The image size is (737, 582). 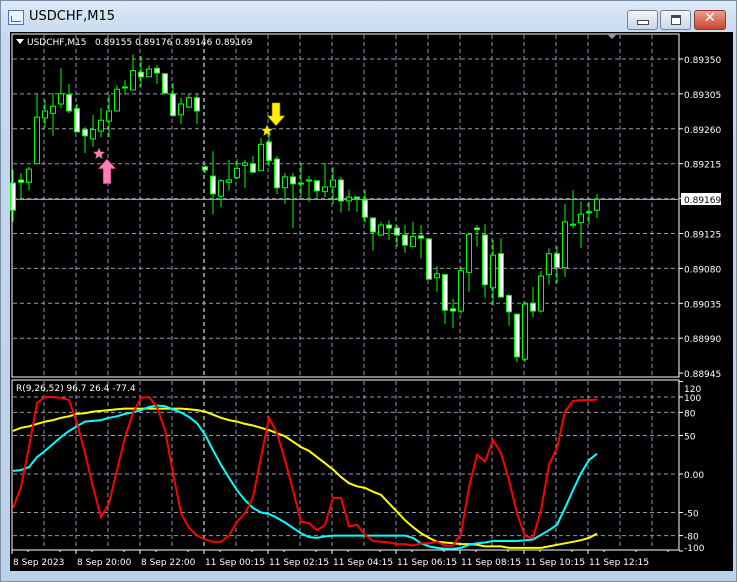 I want to click on indicator-axis: 12010080500.00-50-80-100, so click(x=692, y=467).